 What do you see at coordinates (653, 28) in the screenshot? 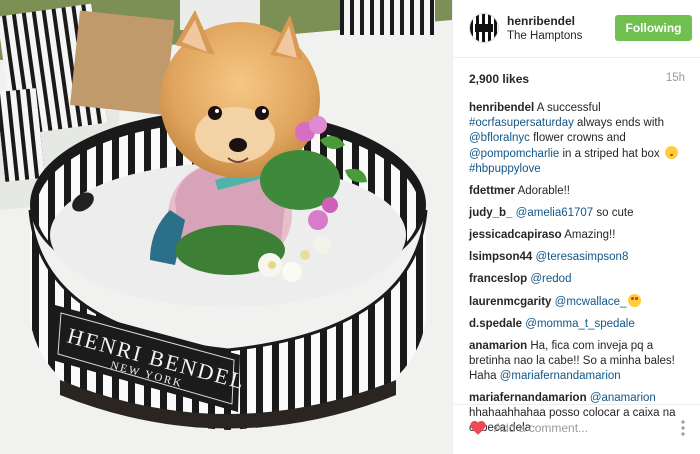
I see `following-button: Following` at bounding box center [653, 28].